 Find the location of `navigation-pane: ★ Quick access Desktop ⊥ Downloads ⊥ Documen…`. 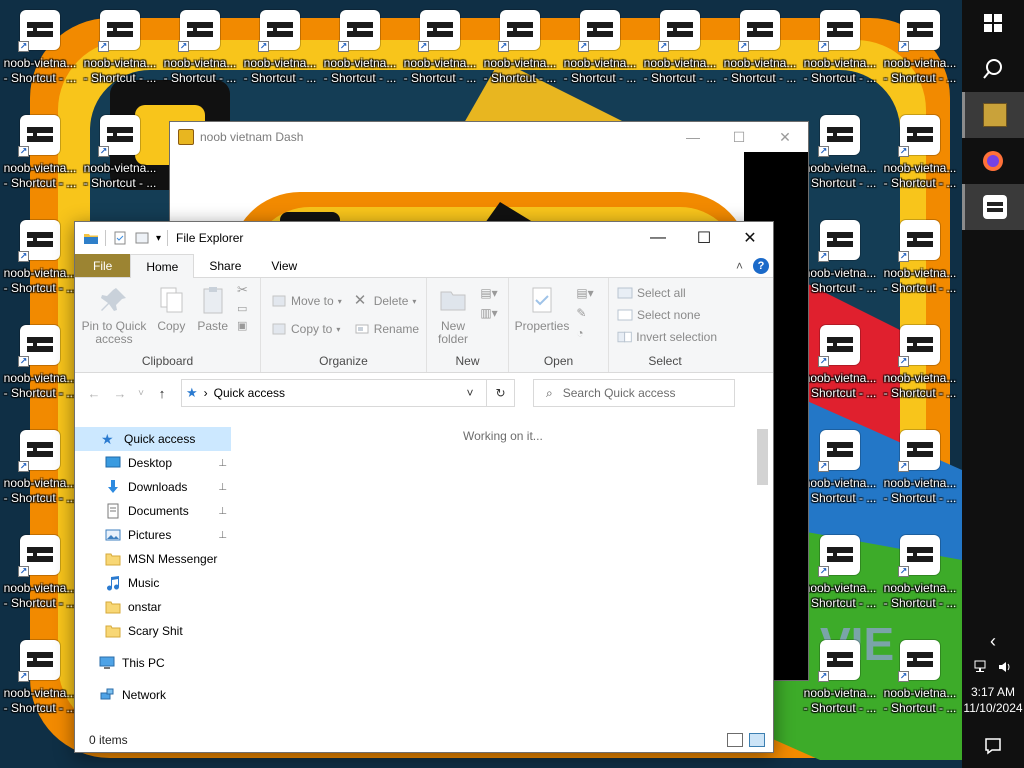

navigation-pane: ★ Quick access Desktop ⊥ Downloads ⊥ Documen… is located at coordinates (154, 573).